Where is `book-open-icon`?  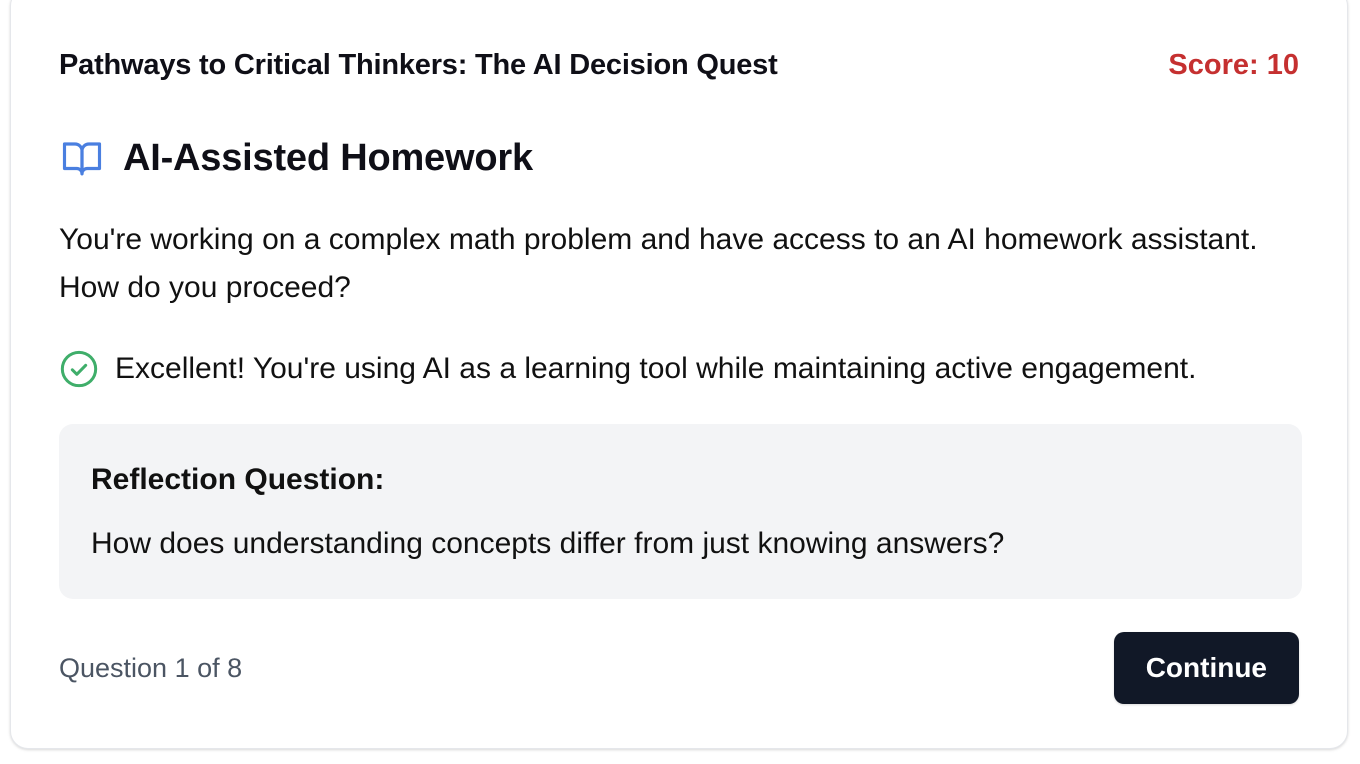
book-open-icon is located at coordinates (82, 158).